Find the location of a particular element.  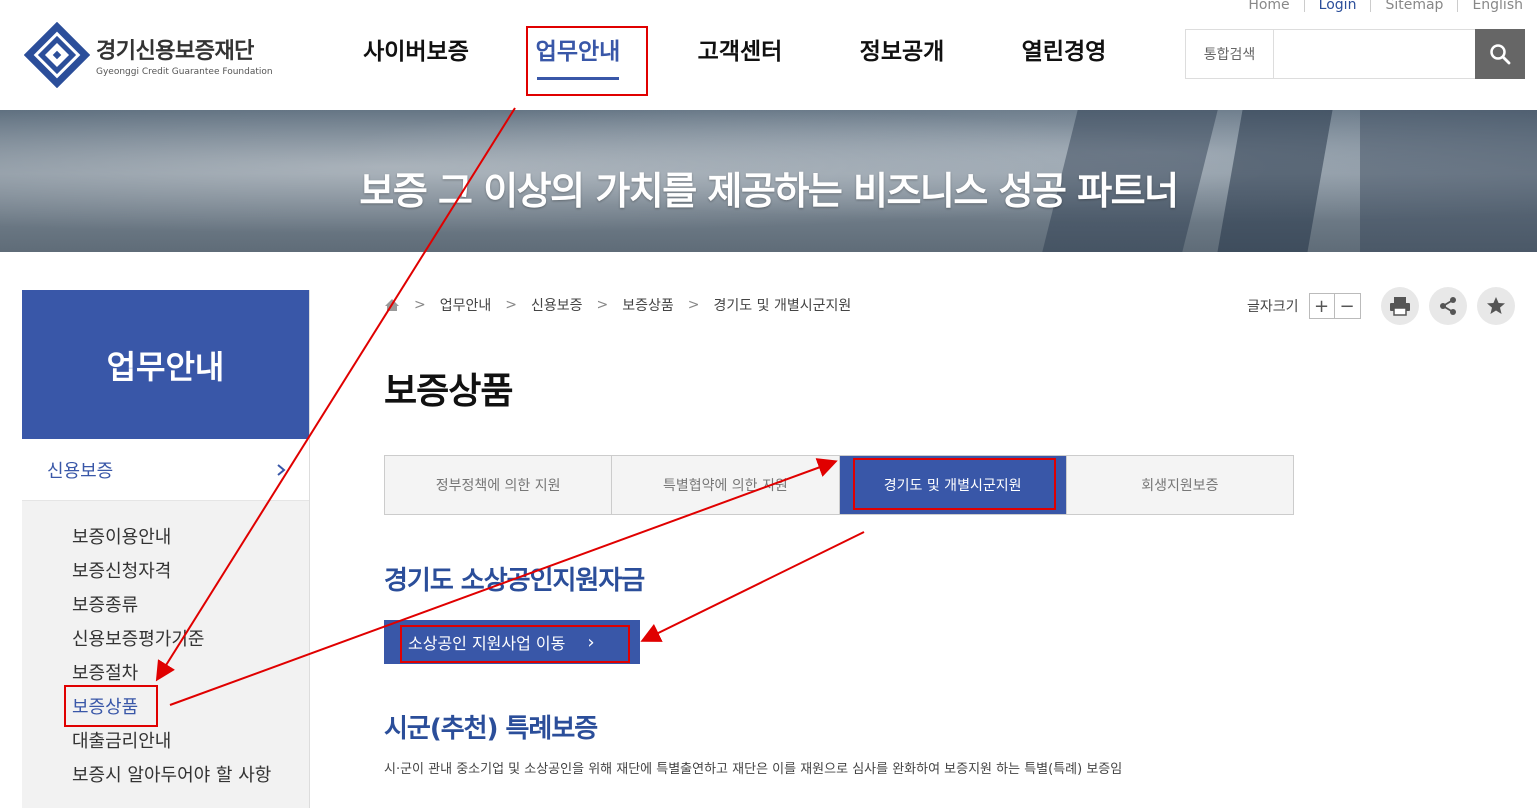

font-size-decrease-button: − is located at coordinates (1347, 306).